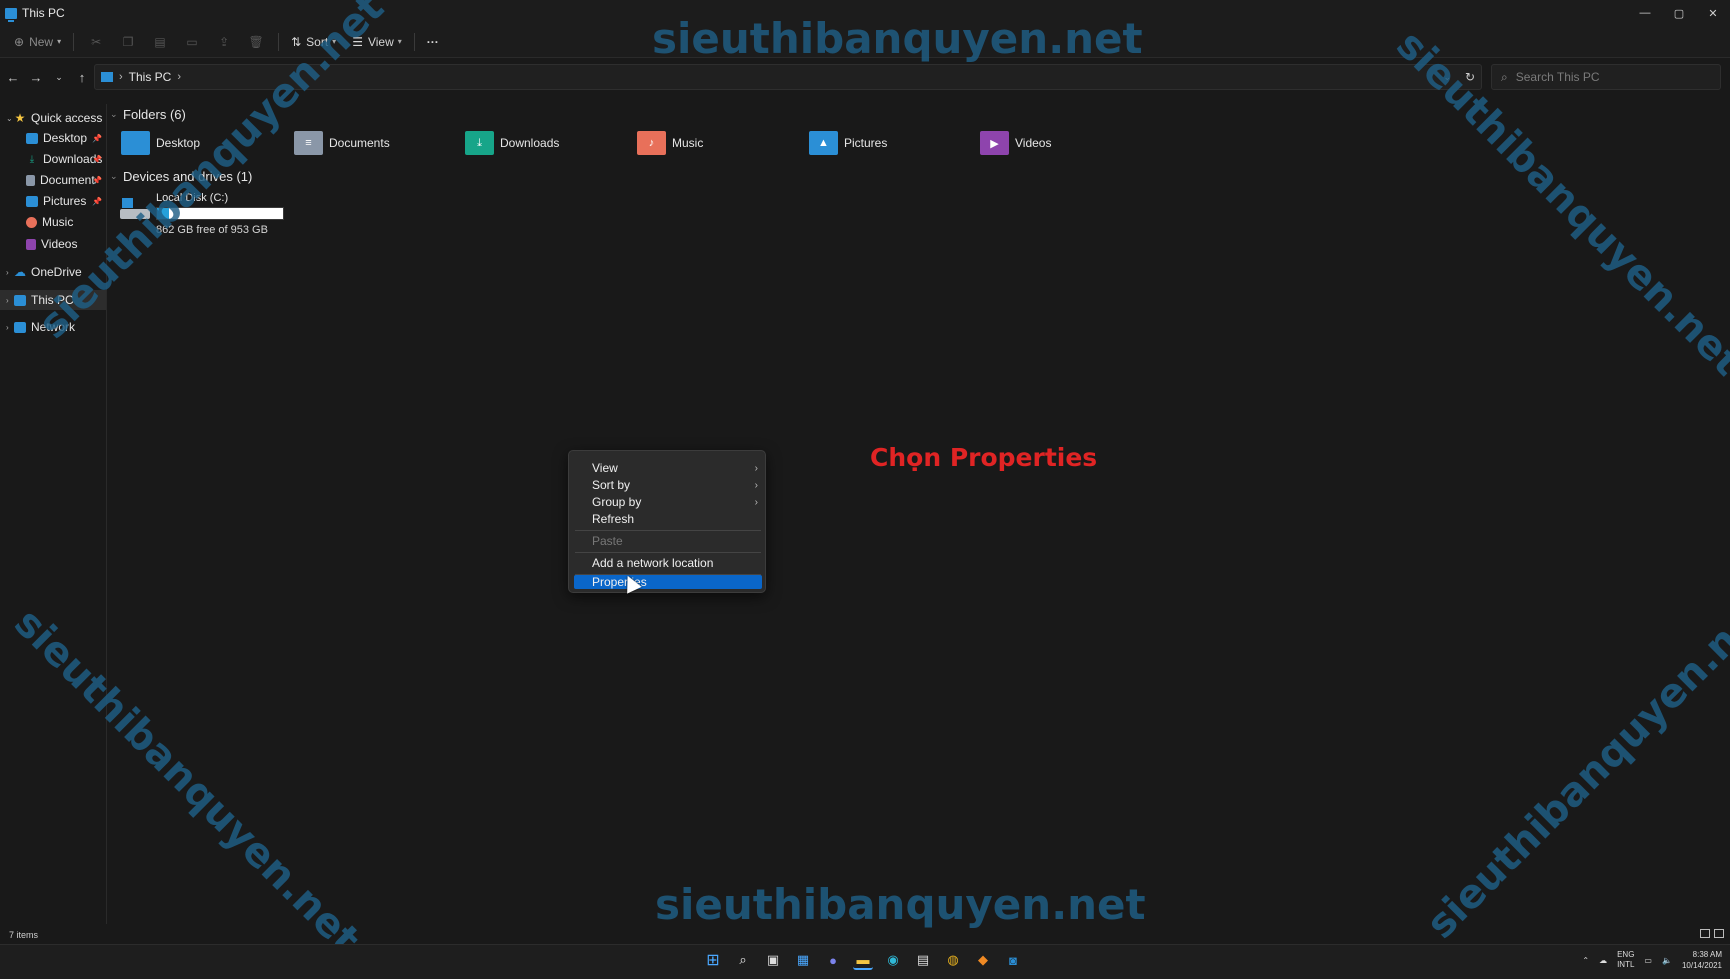  Describe the element at coordinates (96, 42) in the screenshot. I see `cut-icon: ✂` at that location.